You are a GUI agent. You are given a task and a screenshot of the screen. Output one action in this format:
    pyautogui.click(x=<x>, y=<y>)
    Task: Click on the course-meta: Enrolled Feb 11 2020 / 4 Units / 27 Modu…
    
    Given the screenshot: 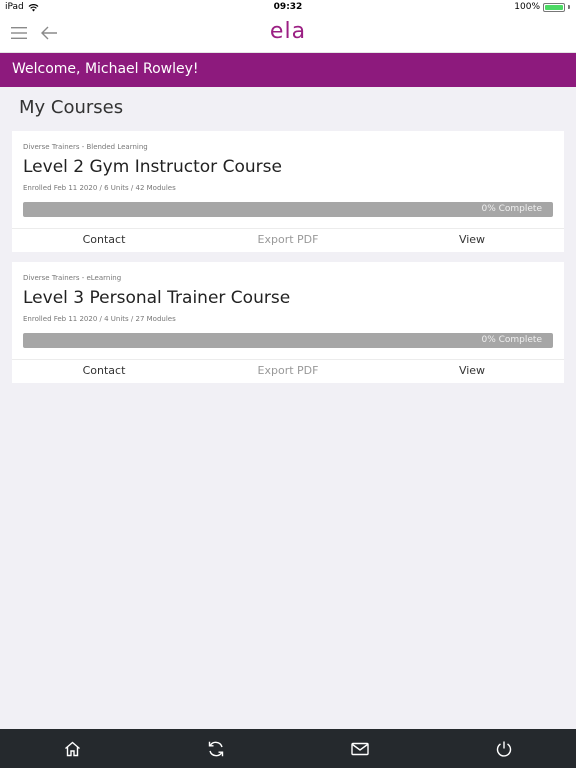 What is the action you would take?
    pyautogui.click(x=99, y=319)
    